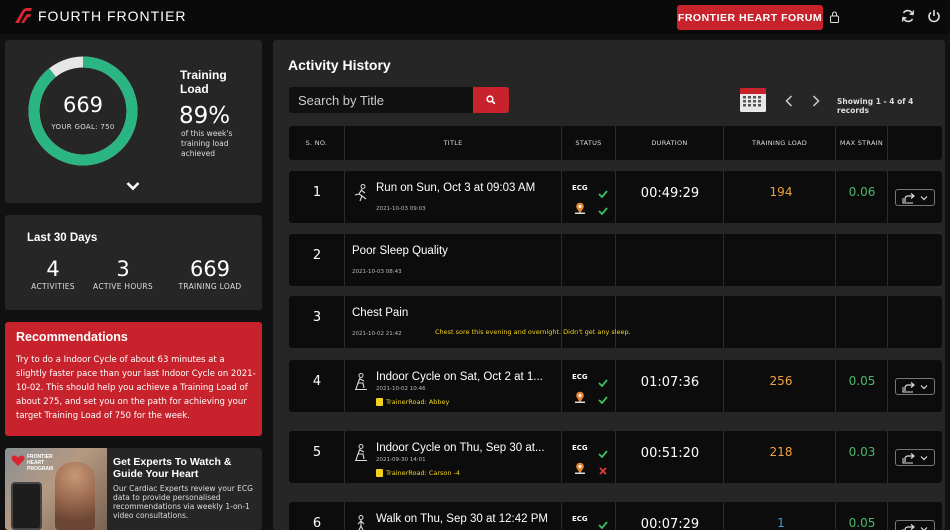 The image size is (950, 530). I want to click on lock-icon, so click(834, 17).